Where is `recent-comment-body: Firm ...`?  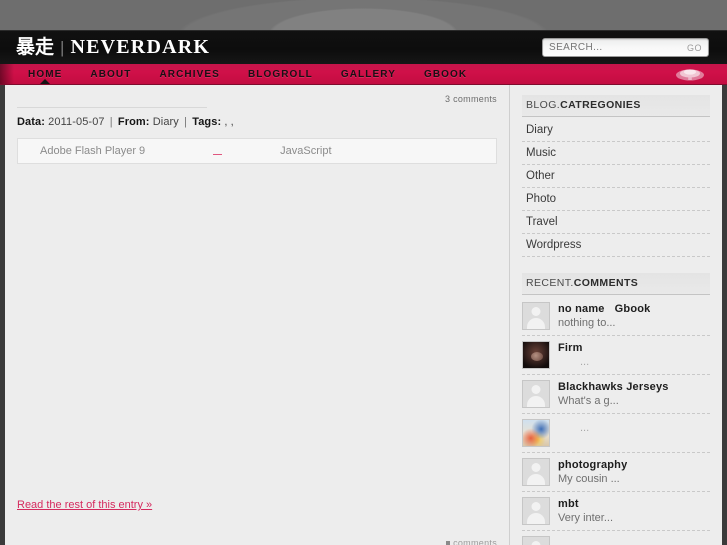 recent-comment-body: Firm ... is located at coordinates (573, 354).